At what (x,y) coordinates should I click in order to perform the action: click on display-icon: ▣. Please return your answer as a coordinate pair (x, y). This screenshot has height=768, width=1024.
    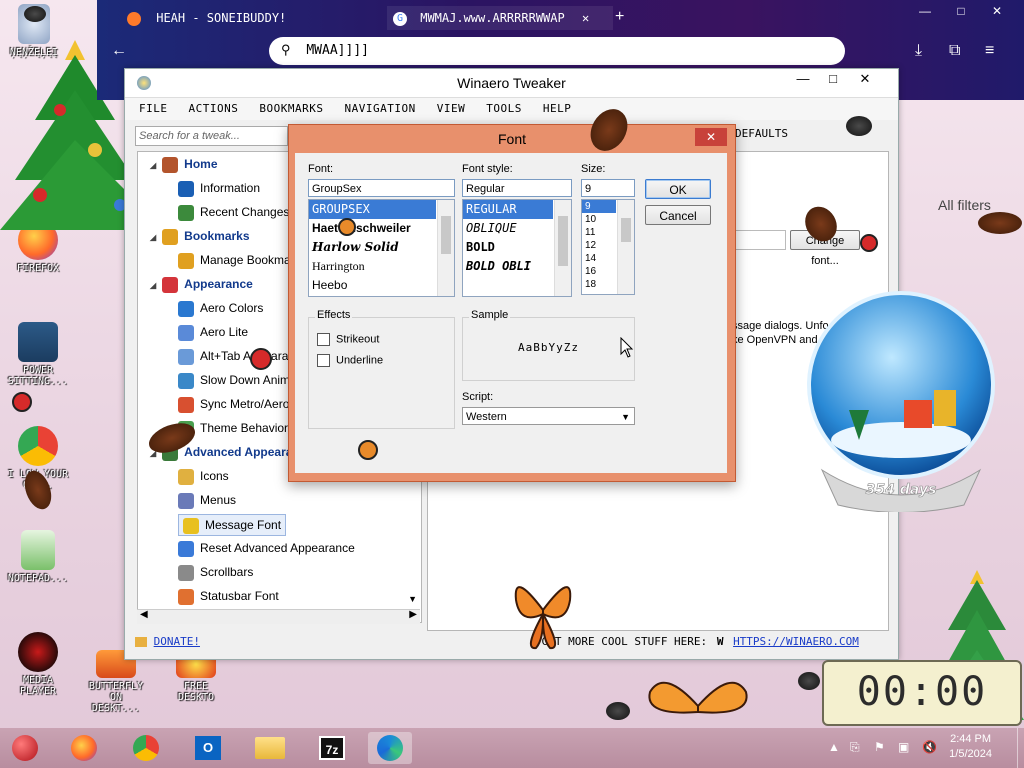
    Looking at the image, I should click on (903, 747).